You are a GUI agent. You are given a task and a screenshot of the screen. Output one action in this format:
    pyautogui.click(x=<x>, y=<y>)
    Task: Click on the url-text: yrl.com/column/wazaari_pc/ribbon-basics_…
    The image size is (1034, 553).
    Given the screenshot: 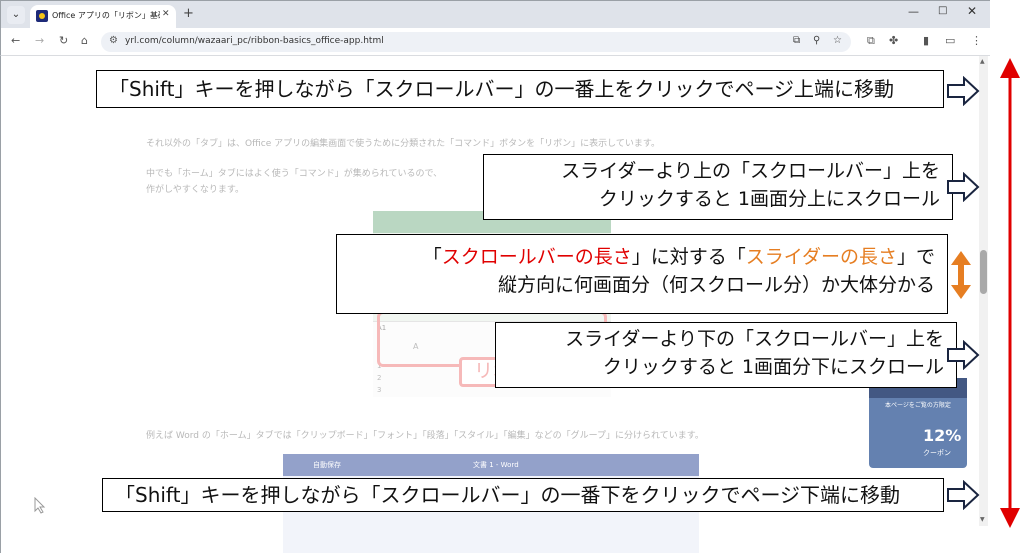 What is the action you would take?
    pyautogui.click(x=254, y=41)
    